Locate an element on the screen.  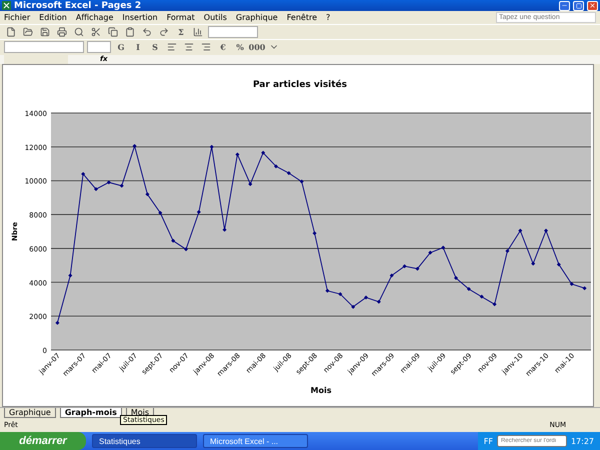
menu-item: Outils is located at coordinates (215, 17).